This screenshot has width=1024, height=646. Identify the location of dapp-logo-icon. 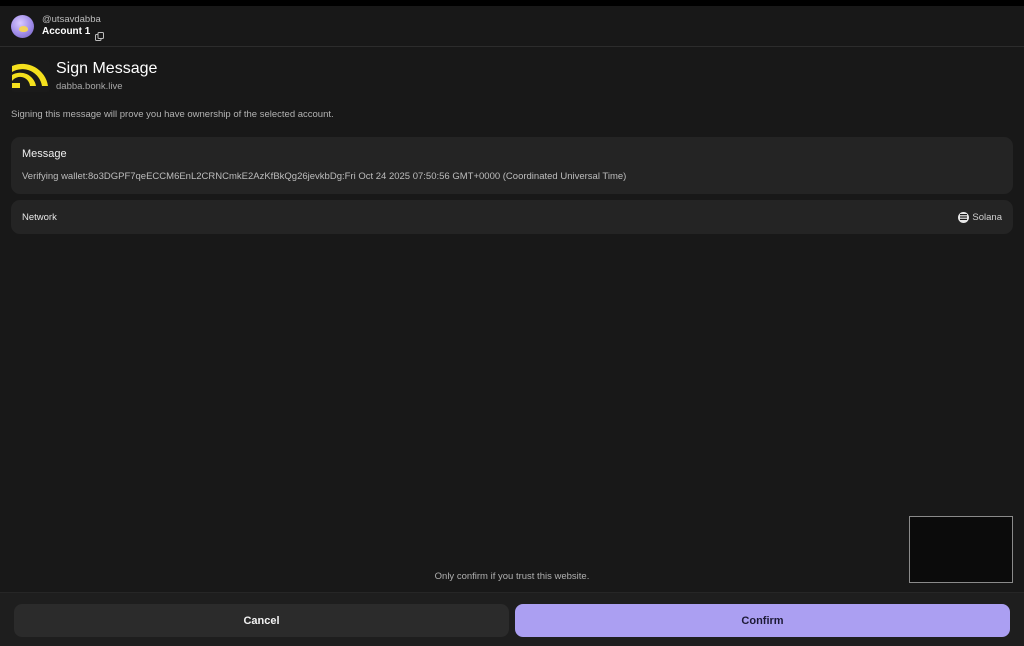
(30, 75).